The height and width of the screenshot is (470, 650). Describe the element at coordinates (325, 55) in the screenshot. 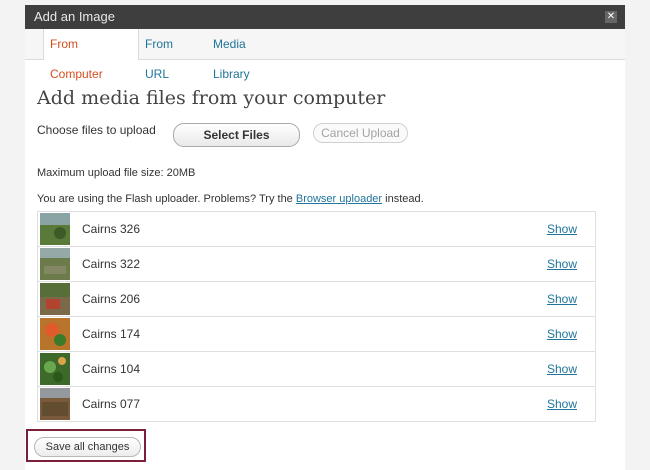

I see `tab-bar: From Computer From URL Media Library` at that location.